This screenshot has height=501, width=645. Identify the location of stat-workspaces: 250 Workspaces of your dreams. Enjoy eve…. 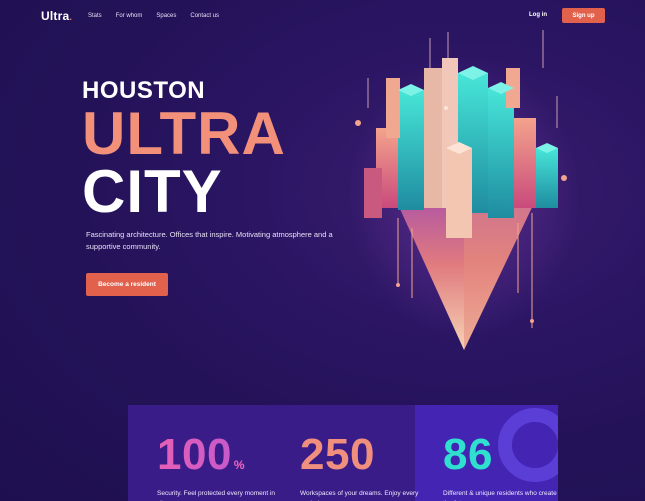
(360, 467).